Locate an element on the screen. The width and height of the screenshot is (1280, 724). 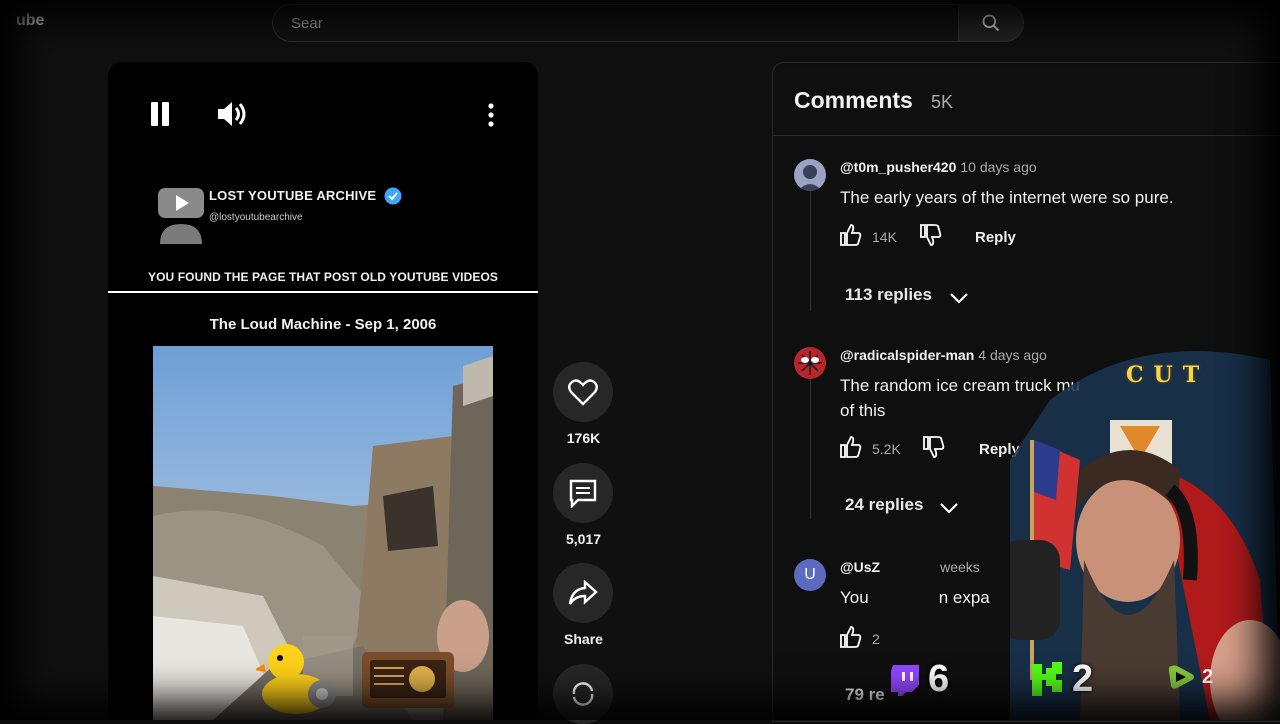
avatar: U is located at coordinates (810, 575).